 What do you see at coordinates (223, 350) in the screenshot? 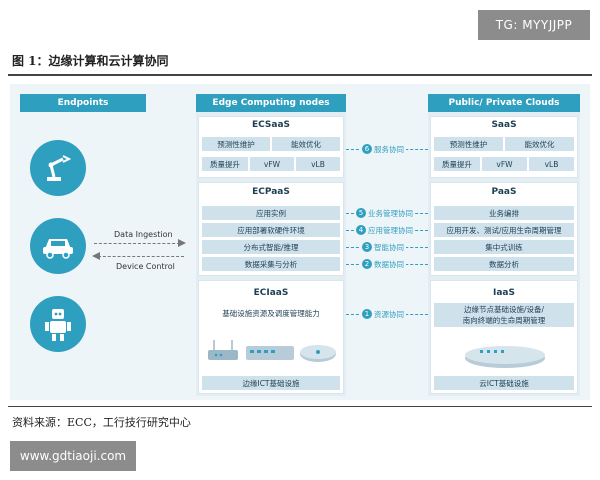
I see `router-icon` at bounding box center [223, 350].